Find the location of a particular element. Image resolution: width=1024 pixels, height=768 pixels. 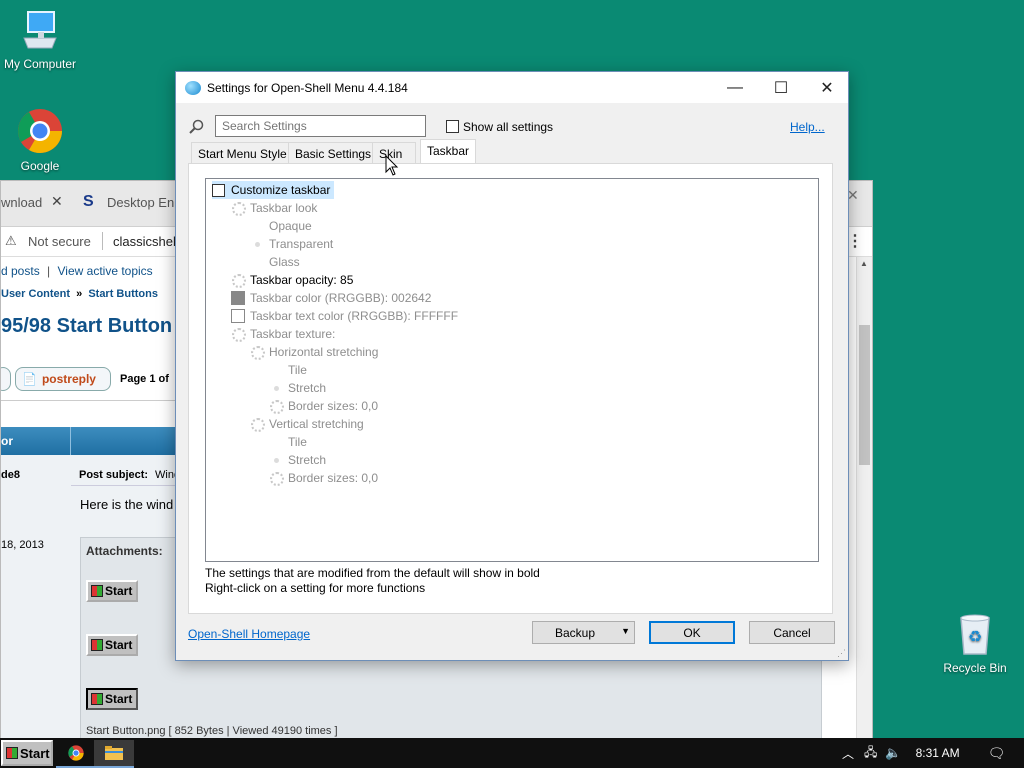

ok-button: OK is located at coordinates (692, 632).